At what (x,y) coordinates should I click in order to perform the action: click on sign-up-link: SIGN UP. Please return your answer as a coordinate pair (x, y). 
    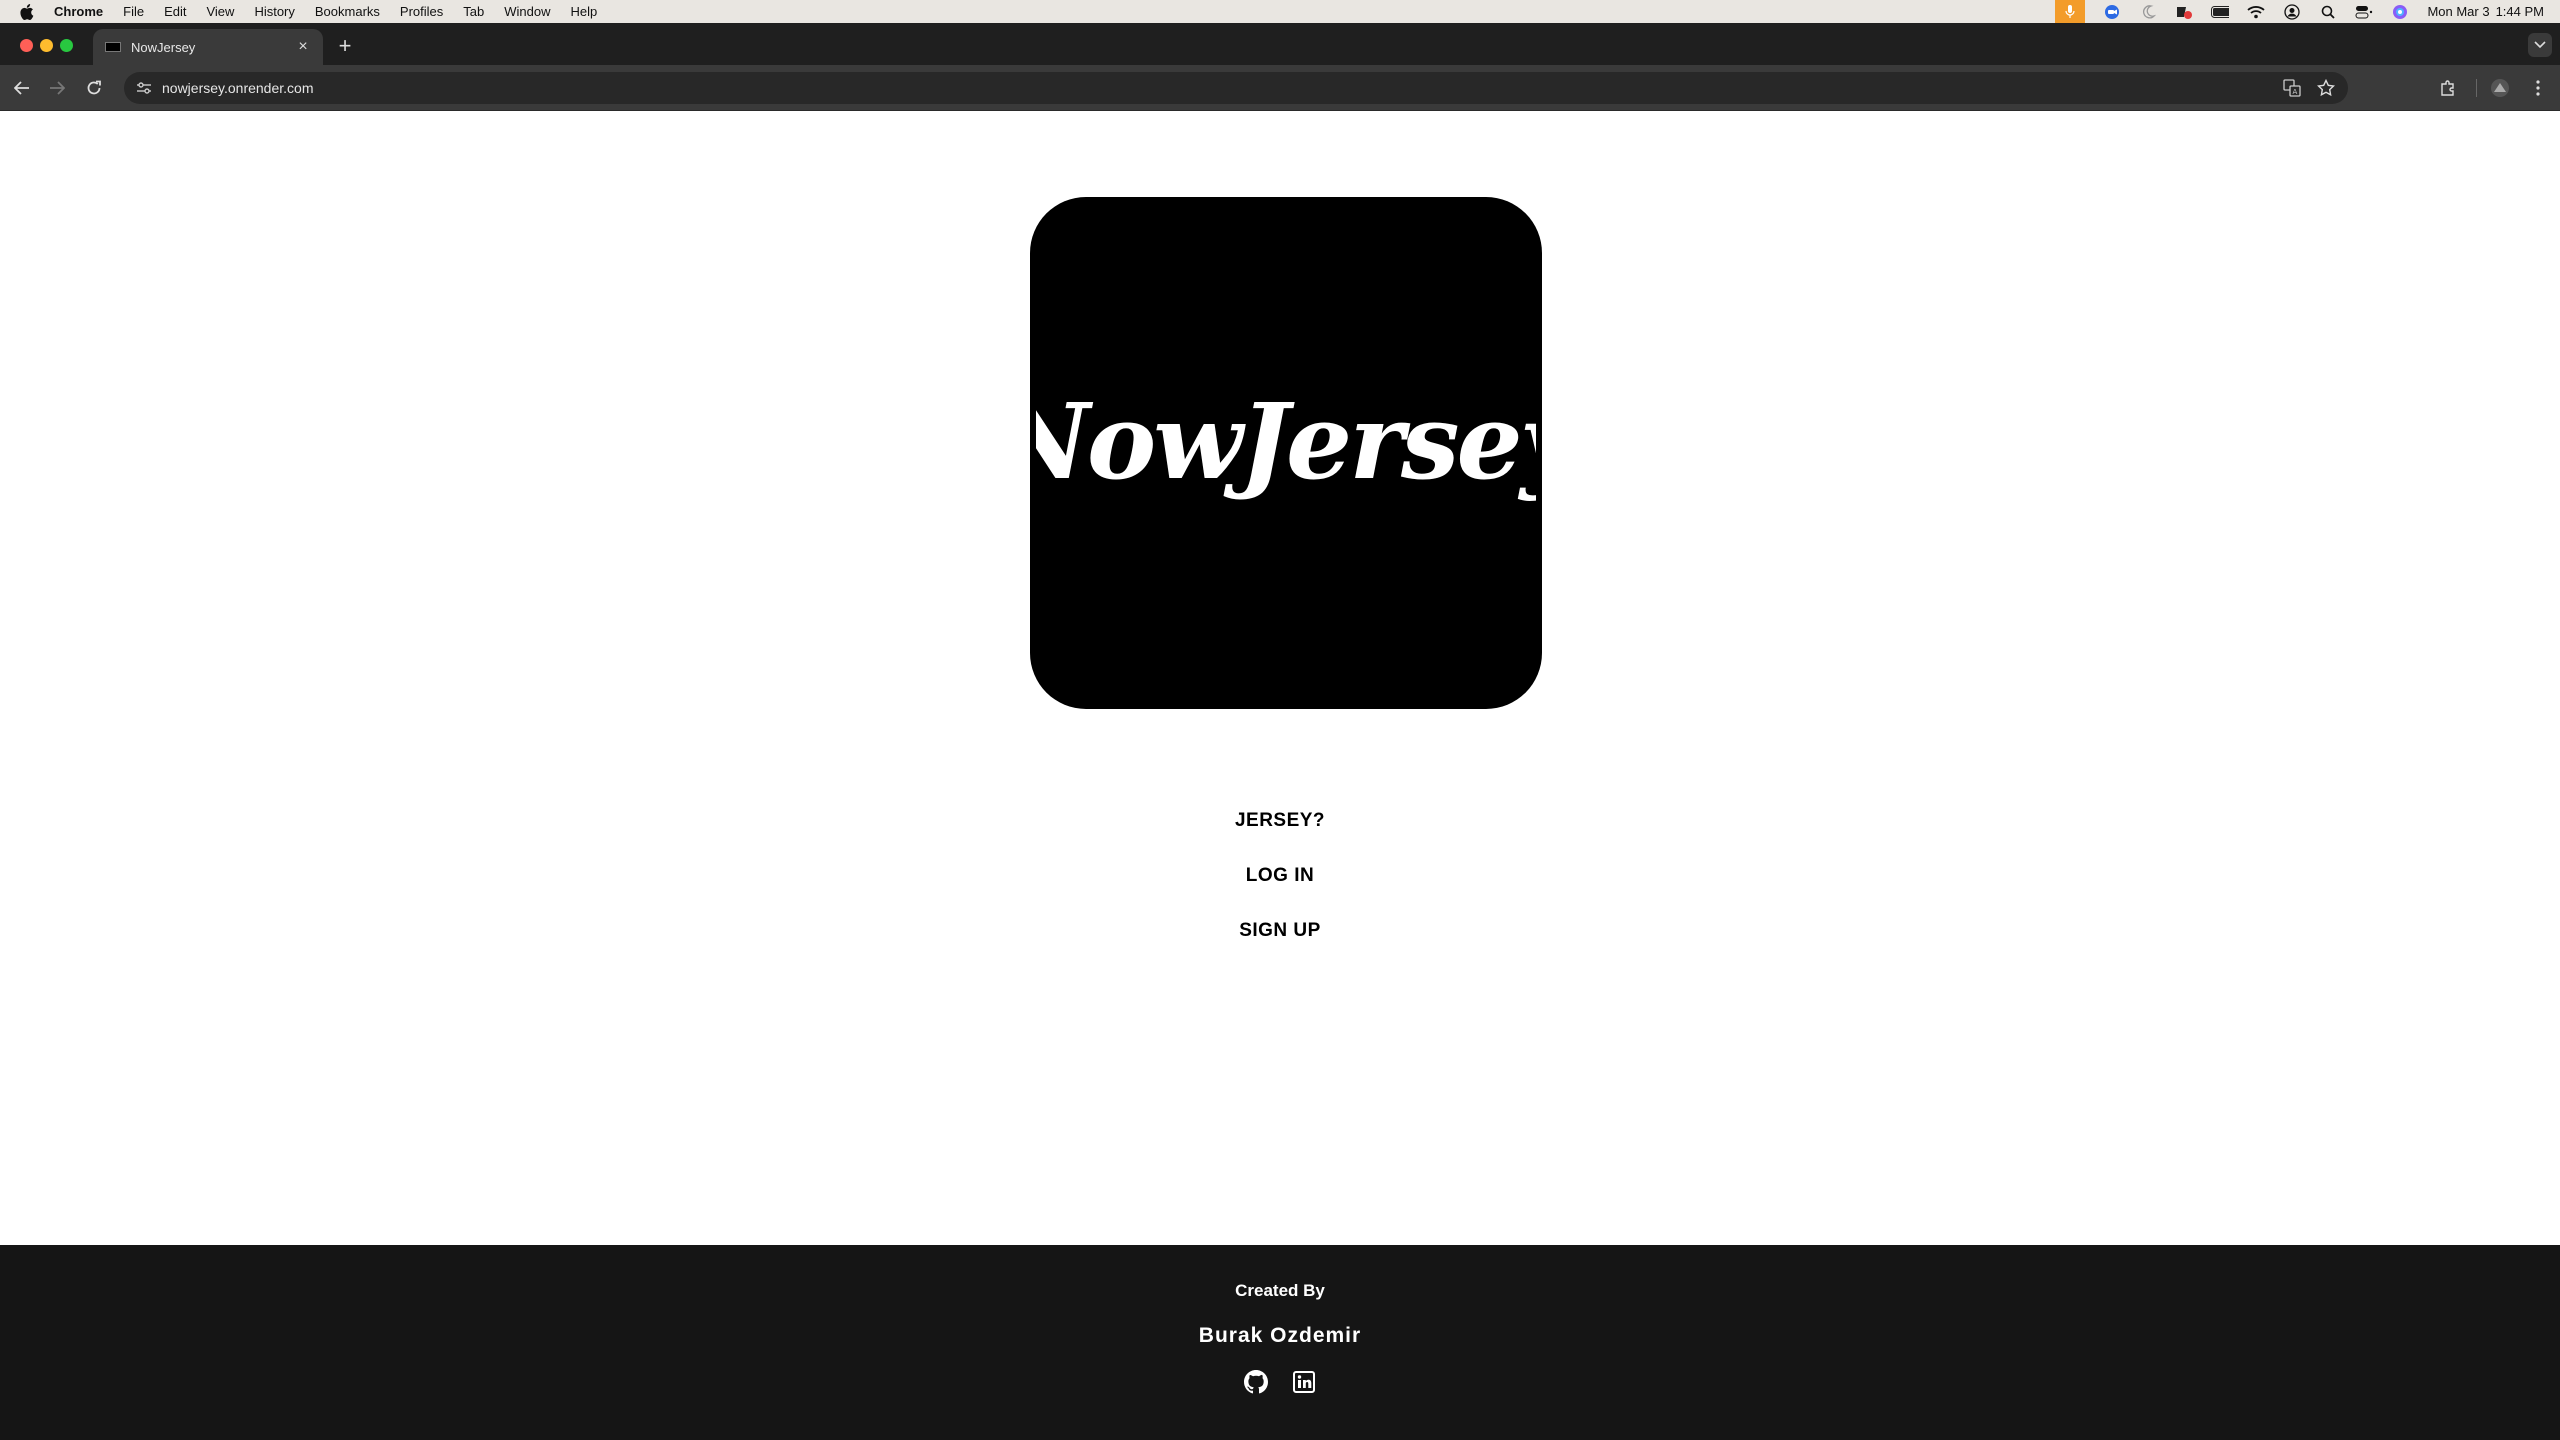
    Looking at the image, I should click on (1280, 946).